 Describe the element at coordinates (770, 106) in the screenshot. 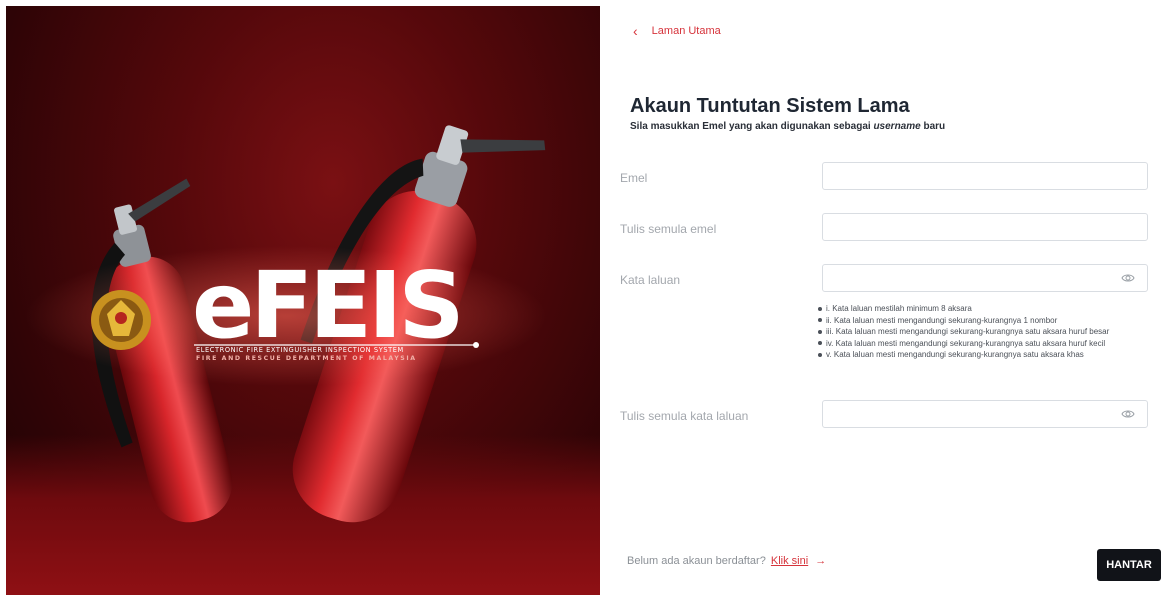

I see `page-title: Akaun Tuntutan Sistem Lama` at that location.